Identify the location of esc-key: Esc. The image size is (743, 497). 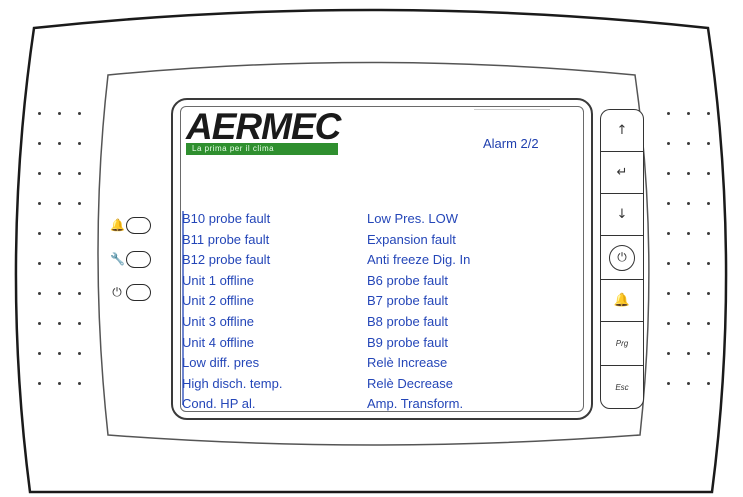
(622, 387).